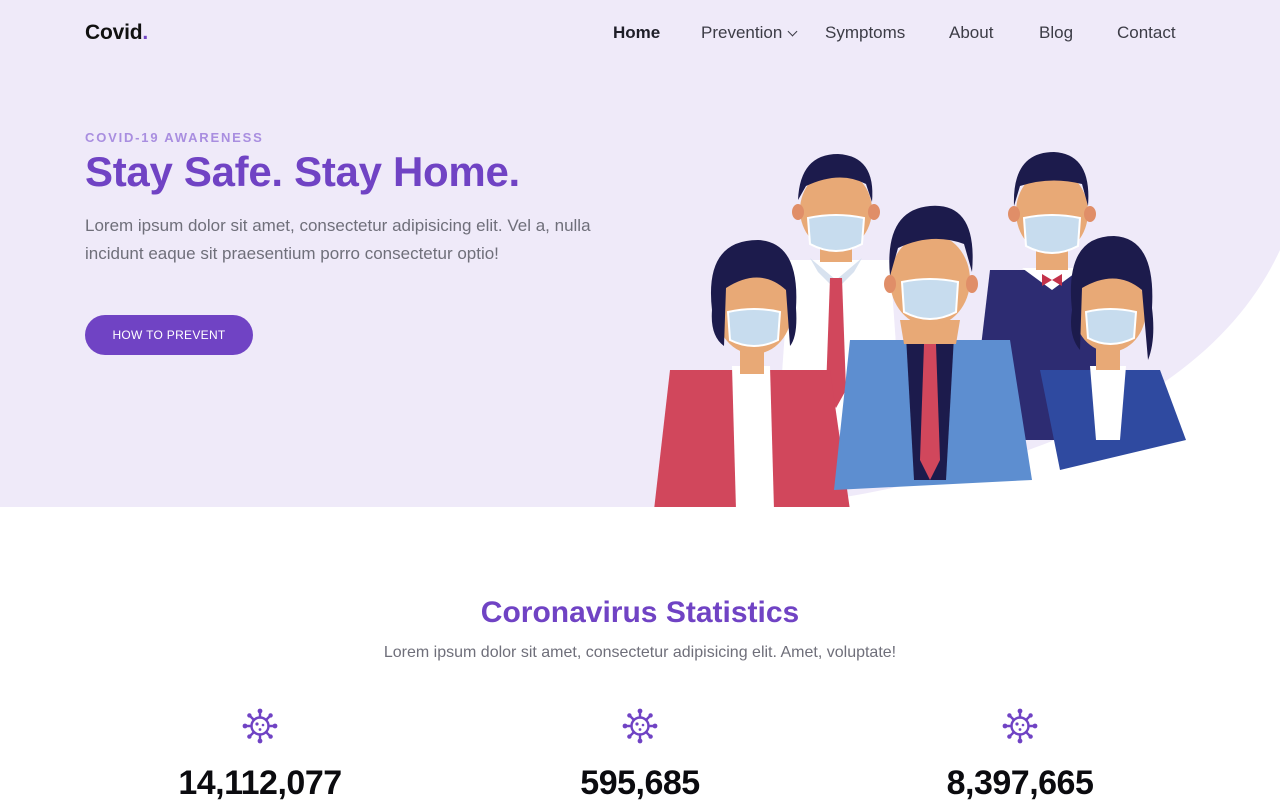 Image resolution: width=1280 pixels, height=803 pixels. What do you see at coordinates (260, 783) in the screenshot?
I see `stat-value: 14,112,077` at bounding box center [260, 783].